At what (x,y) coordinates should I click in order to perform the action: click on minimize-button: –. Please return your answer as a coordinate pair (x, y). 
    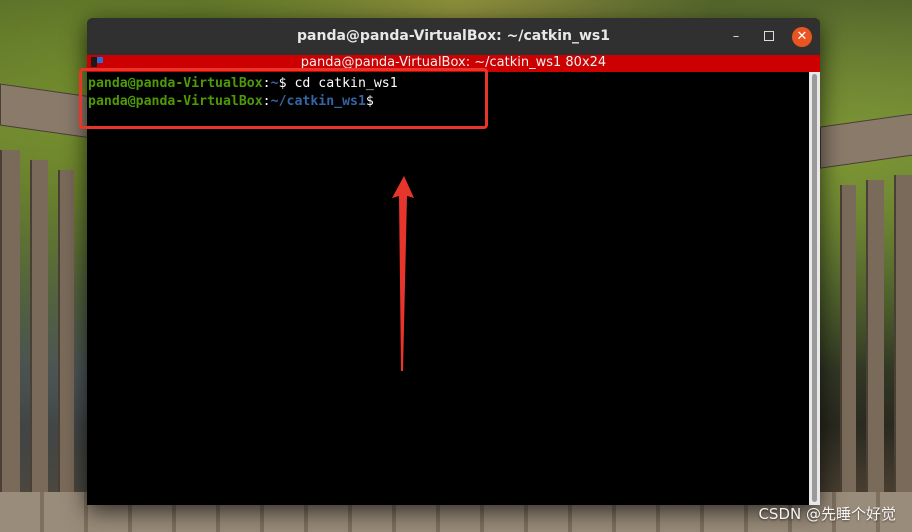
    Looking at the image, I should click on (736, 37).